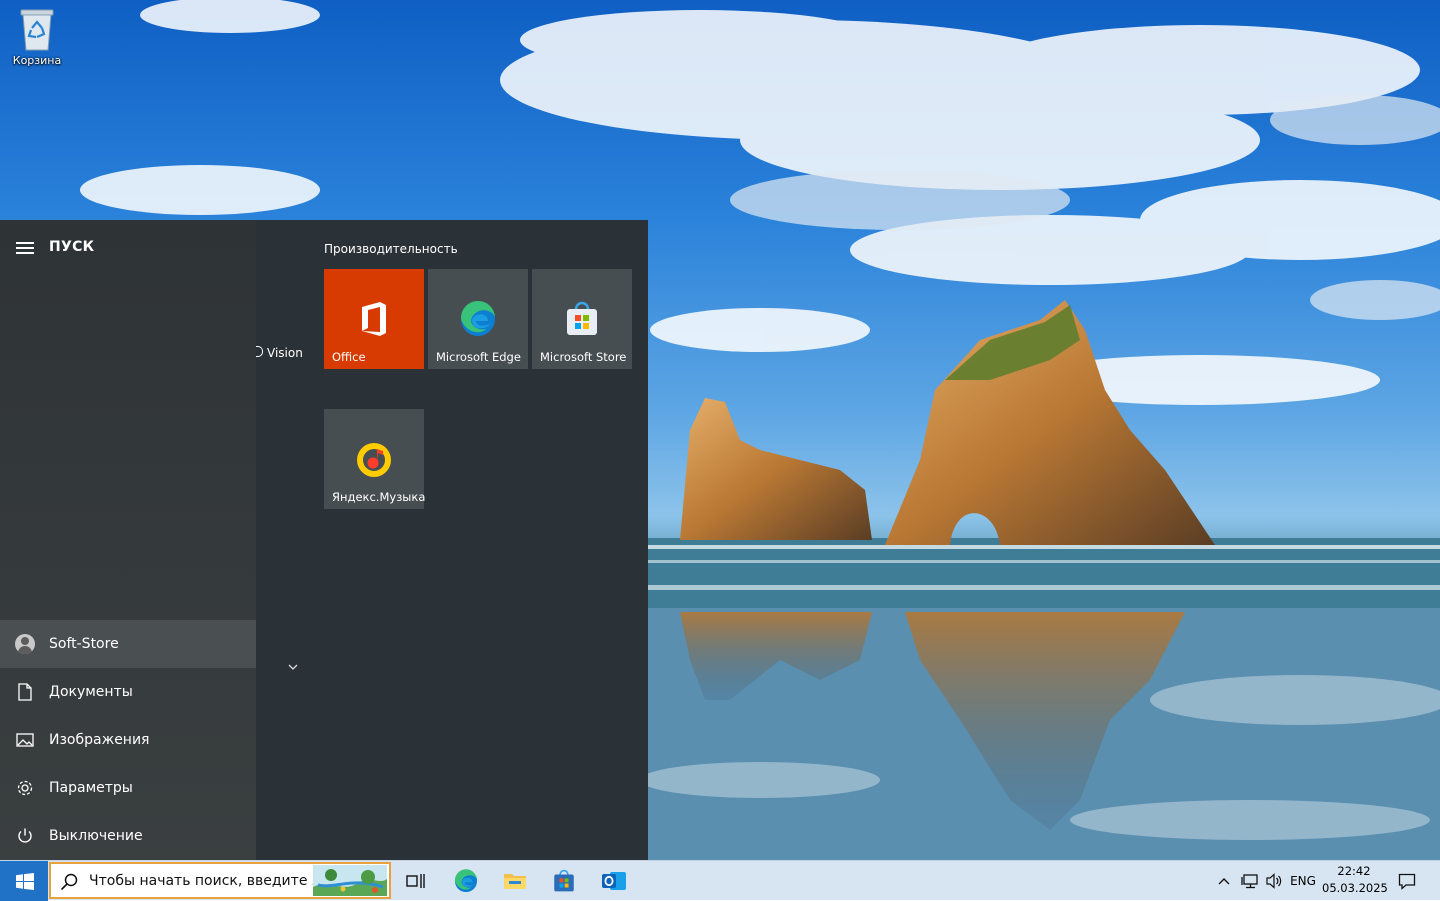 Image resolution: width=1440 pixels, height=901 pixels. Describe the element at coordinates (285, 353) in the screenshot. I see `app-list-label: Vision` at that location.